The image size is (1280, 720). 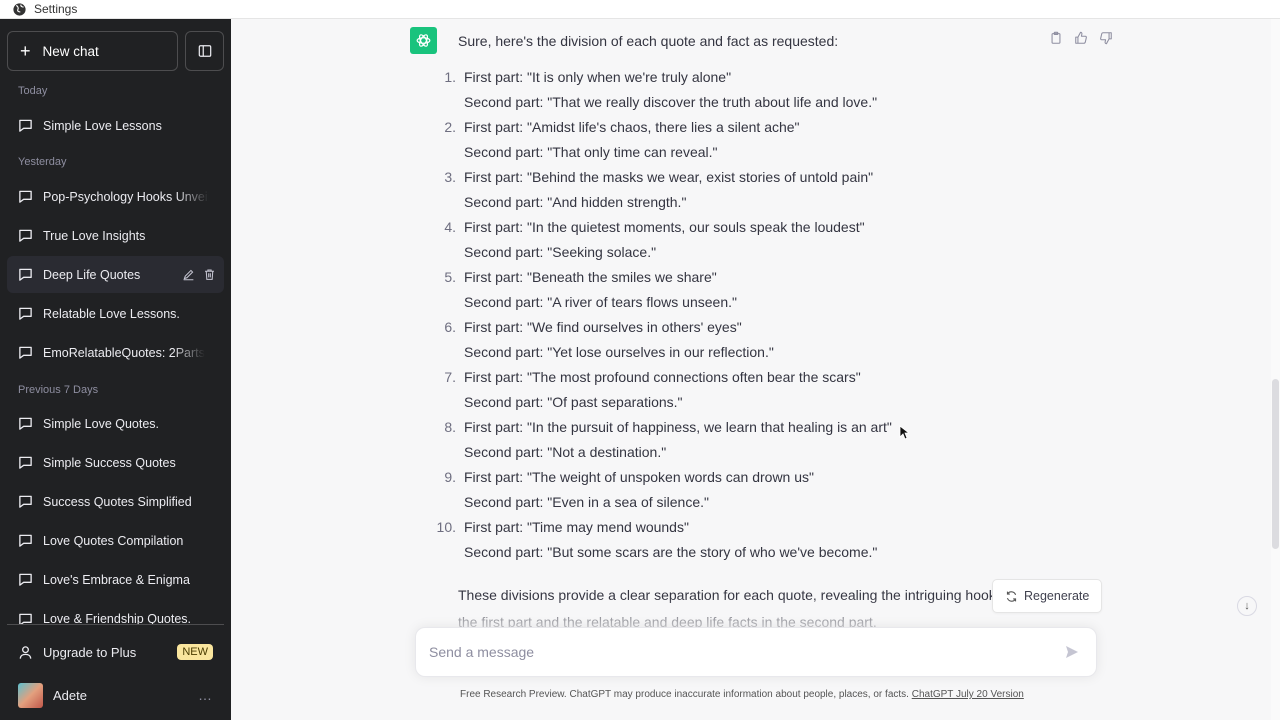 I want to click on sidebar-chat-label: Deep Life Quotes, so click(x=92, y=274).